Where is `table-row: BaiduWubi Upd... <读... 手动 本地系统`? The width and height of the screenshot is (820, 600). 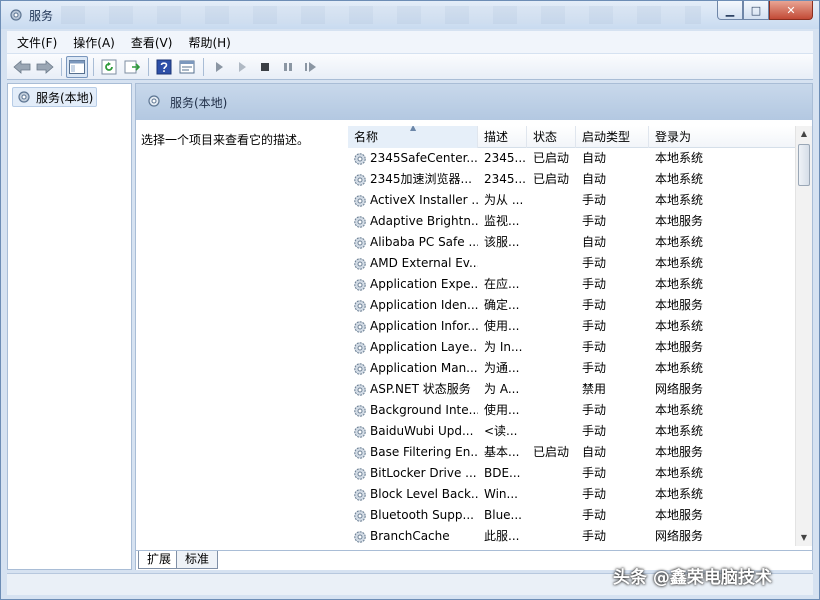
table-row: BaiduWubi Upd... <读... 手动 本地系统 is located at coordinates (572, 431).